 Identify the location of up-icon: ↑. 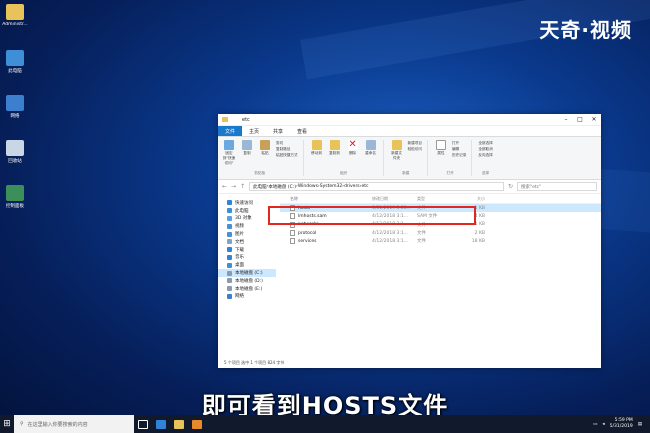
(242, 186).